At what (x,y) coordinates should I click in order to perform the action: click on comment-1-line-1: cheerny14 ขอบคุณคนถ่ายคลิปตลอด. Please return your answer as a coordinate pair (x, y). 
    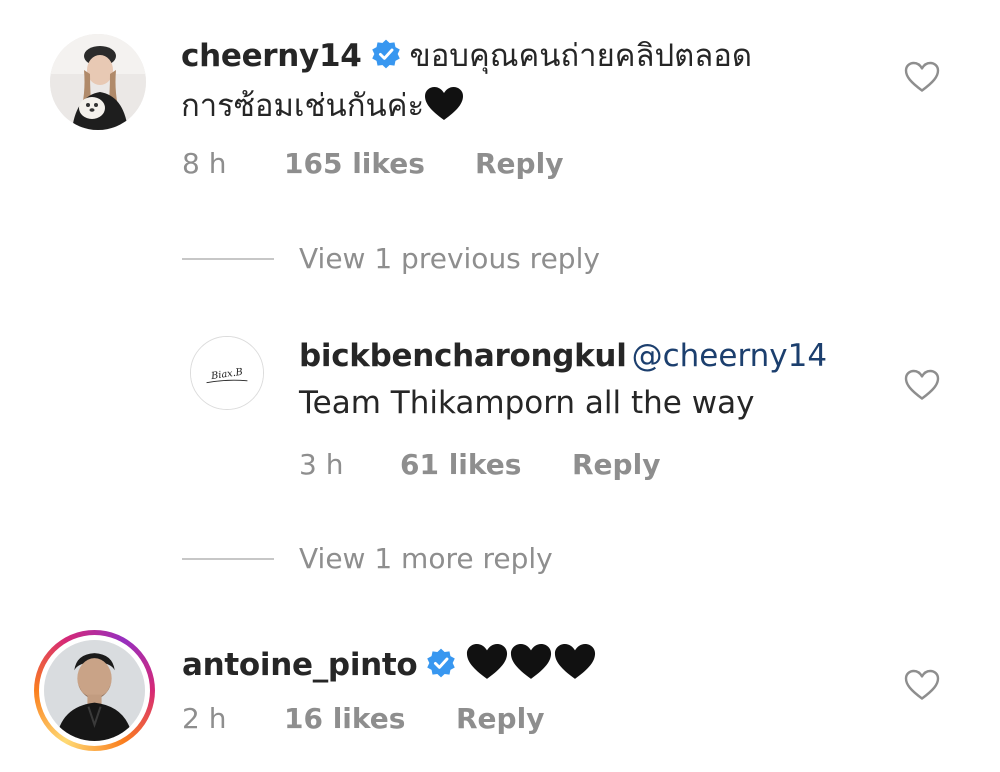
    Looking at the image, I should click on (466, 55).